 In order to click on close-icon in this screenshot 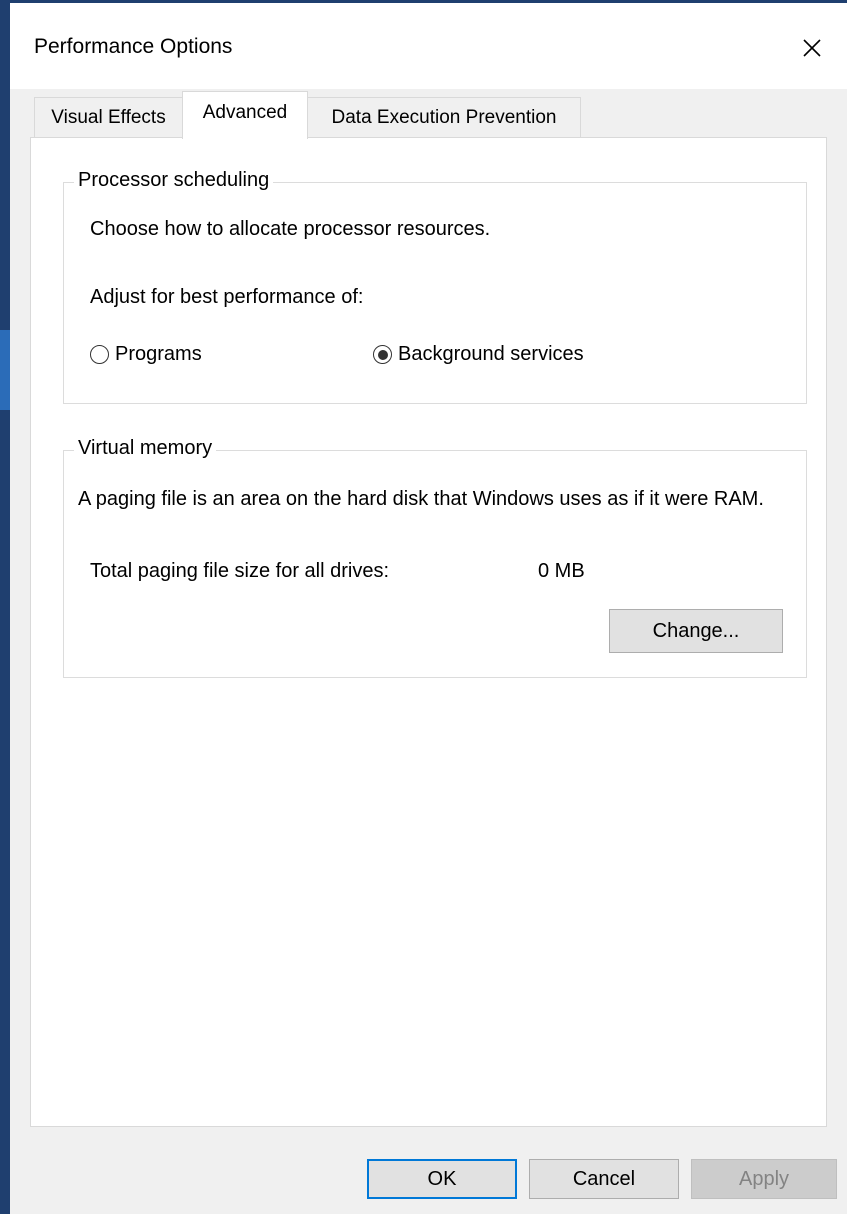, I will do `click(812, 47)`.